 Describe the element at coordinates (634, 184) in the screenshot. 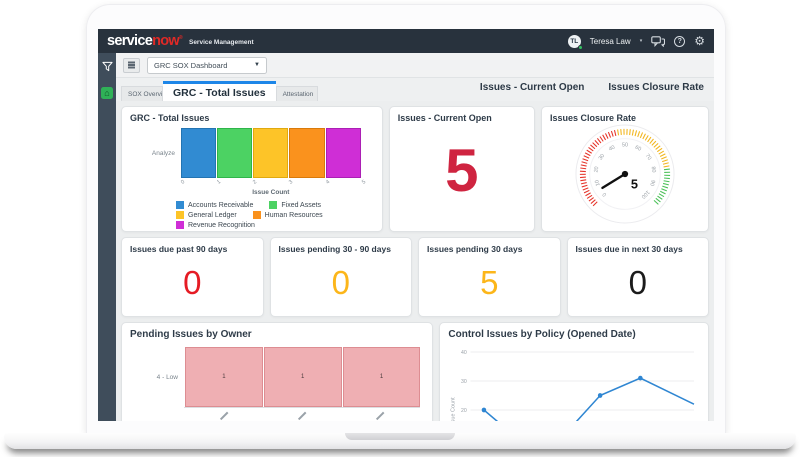

I see `svg-text: 5` at that location.